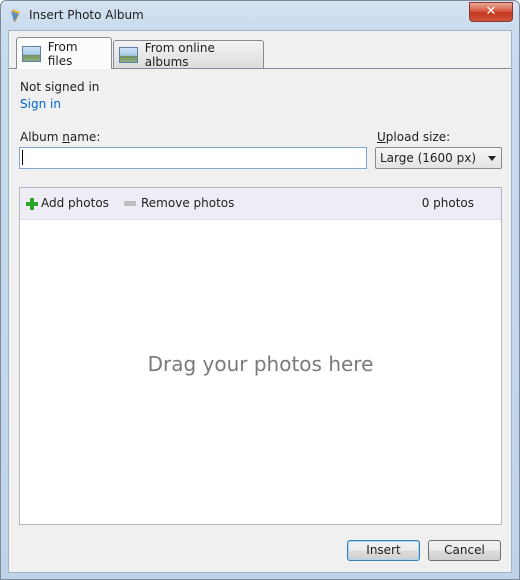 This screenshot has height=580, width=520. I want to click on add-photos-button: Add photos, so click(67, 203).